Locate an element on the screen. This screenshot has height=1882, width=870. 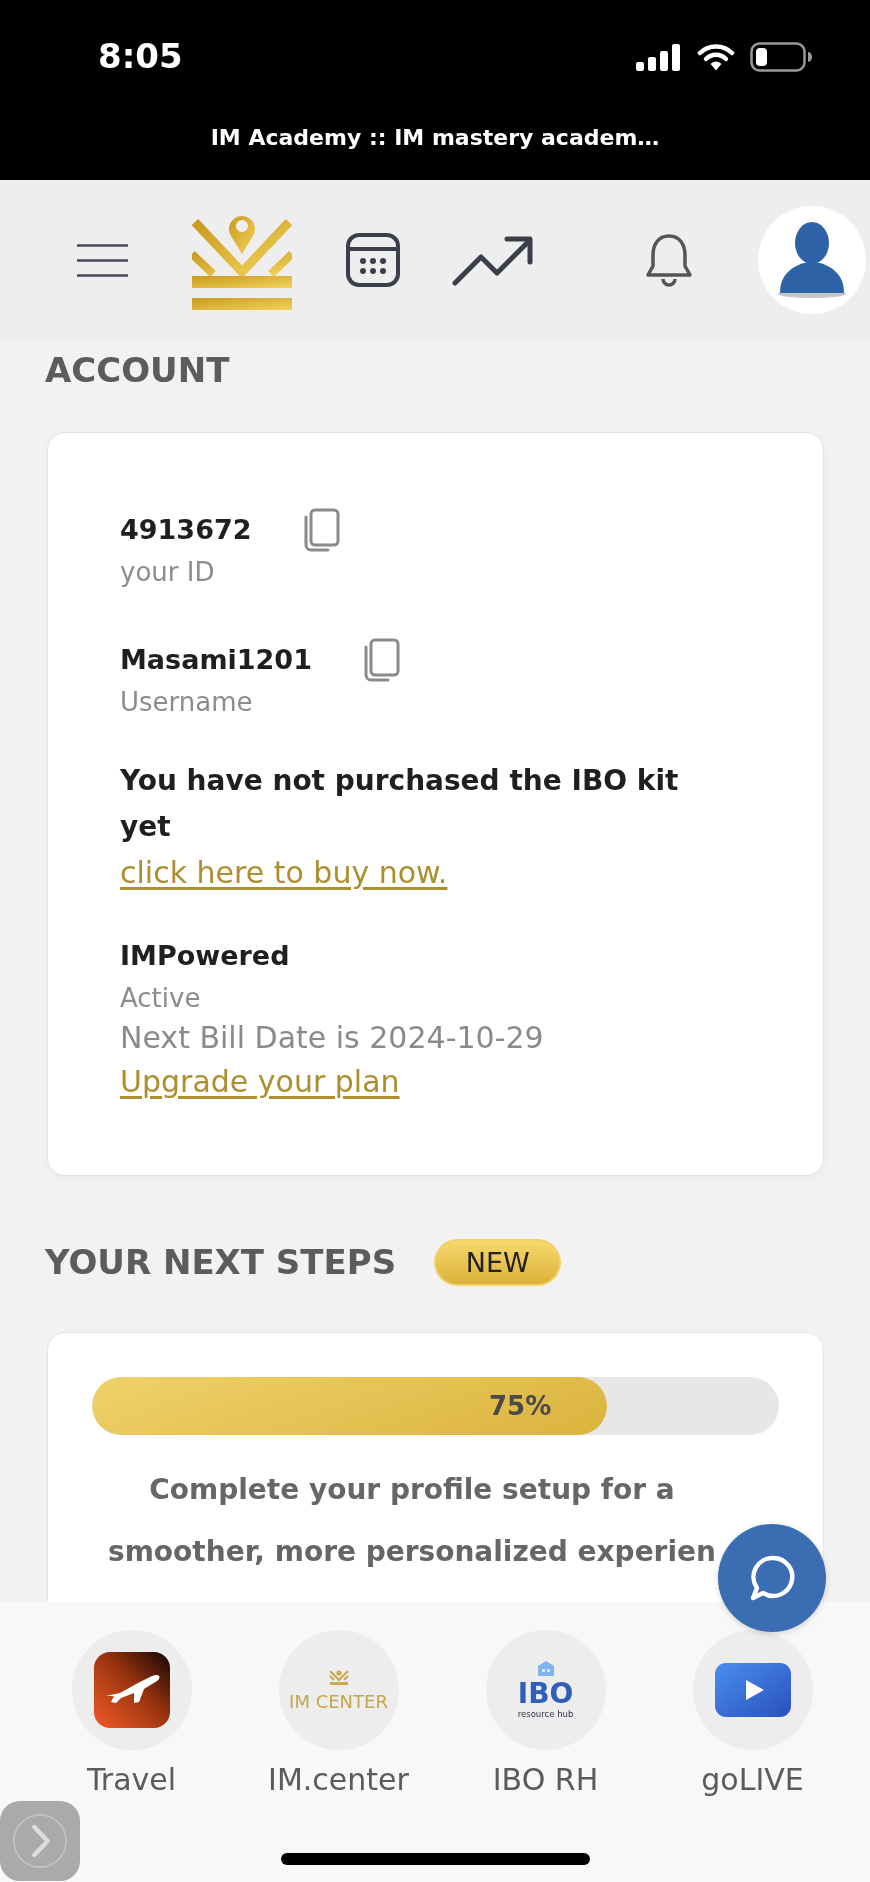
wifi-icon is located at coordinates (716, 57).